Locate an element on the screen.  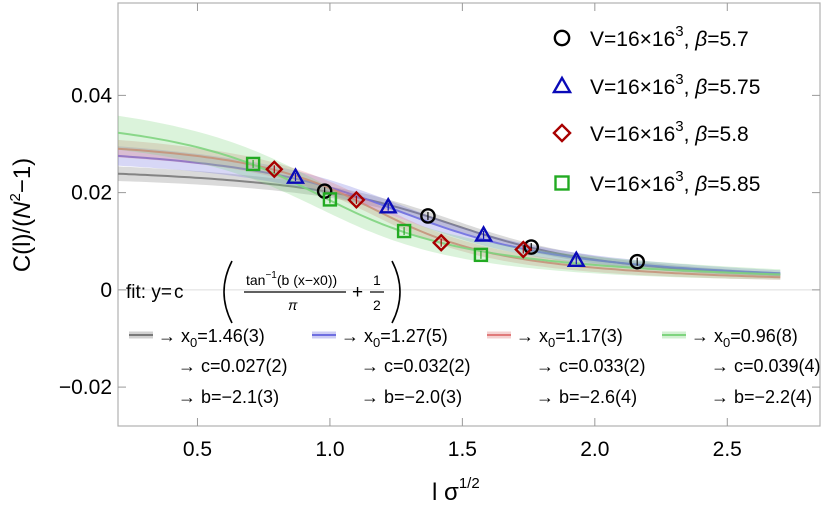
x-tick-label: 1.0 is located at coordinates (329, 449).